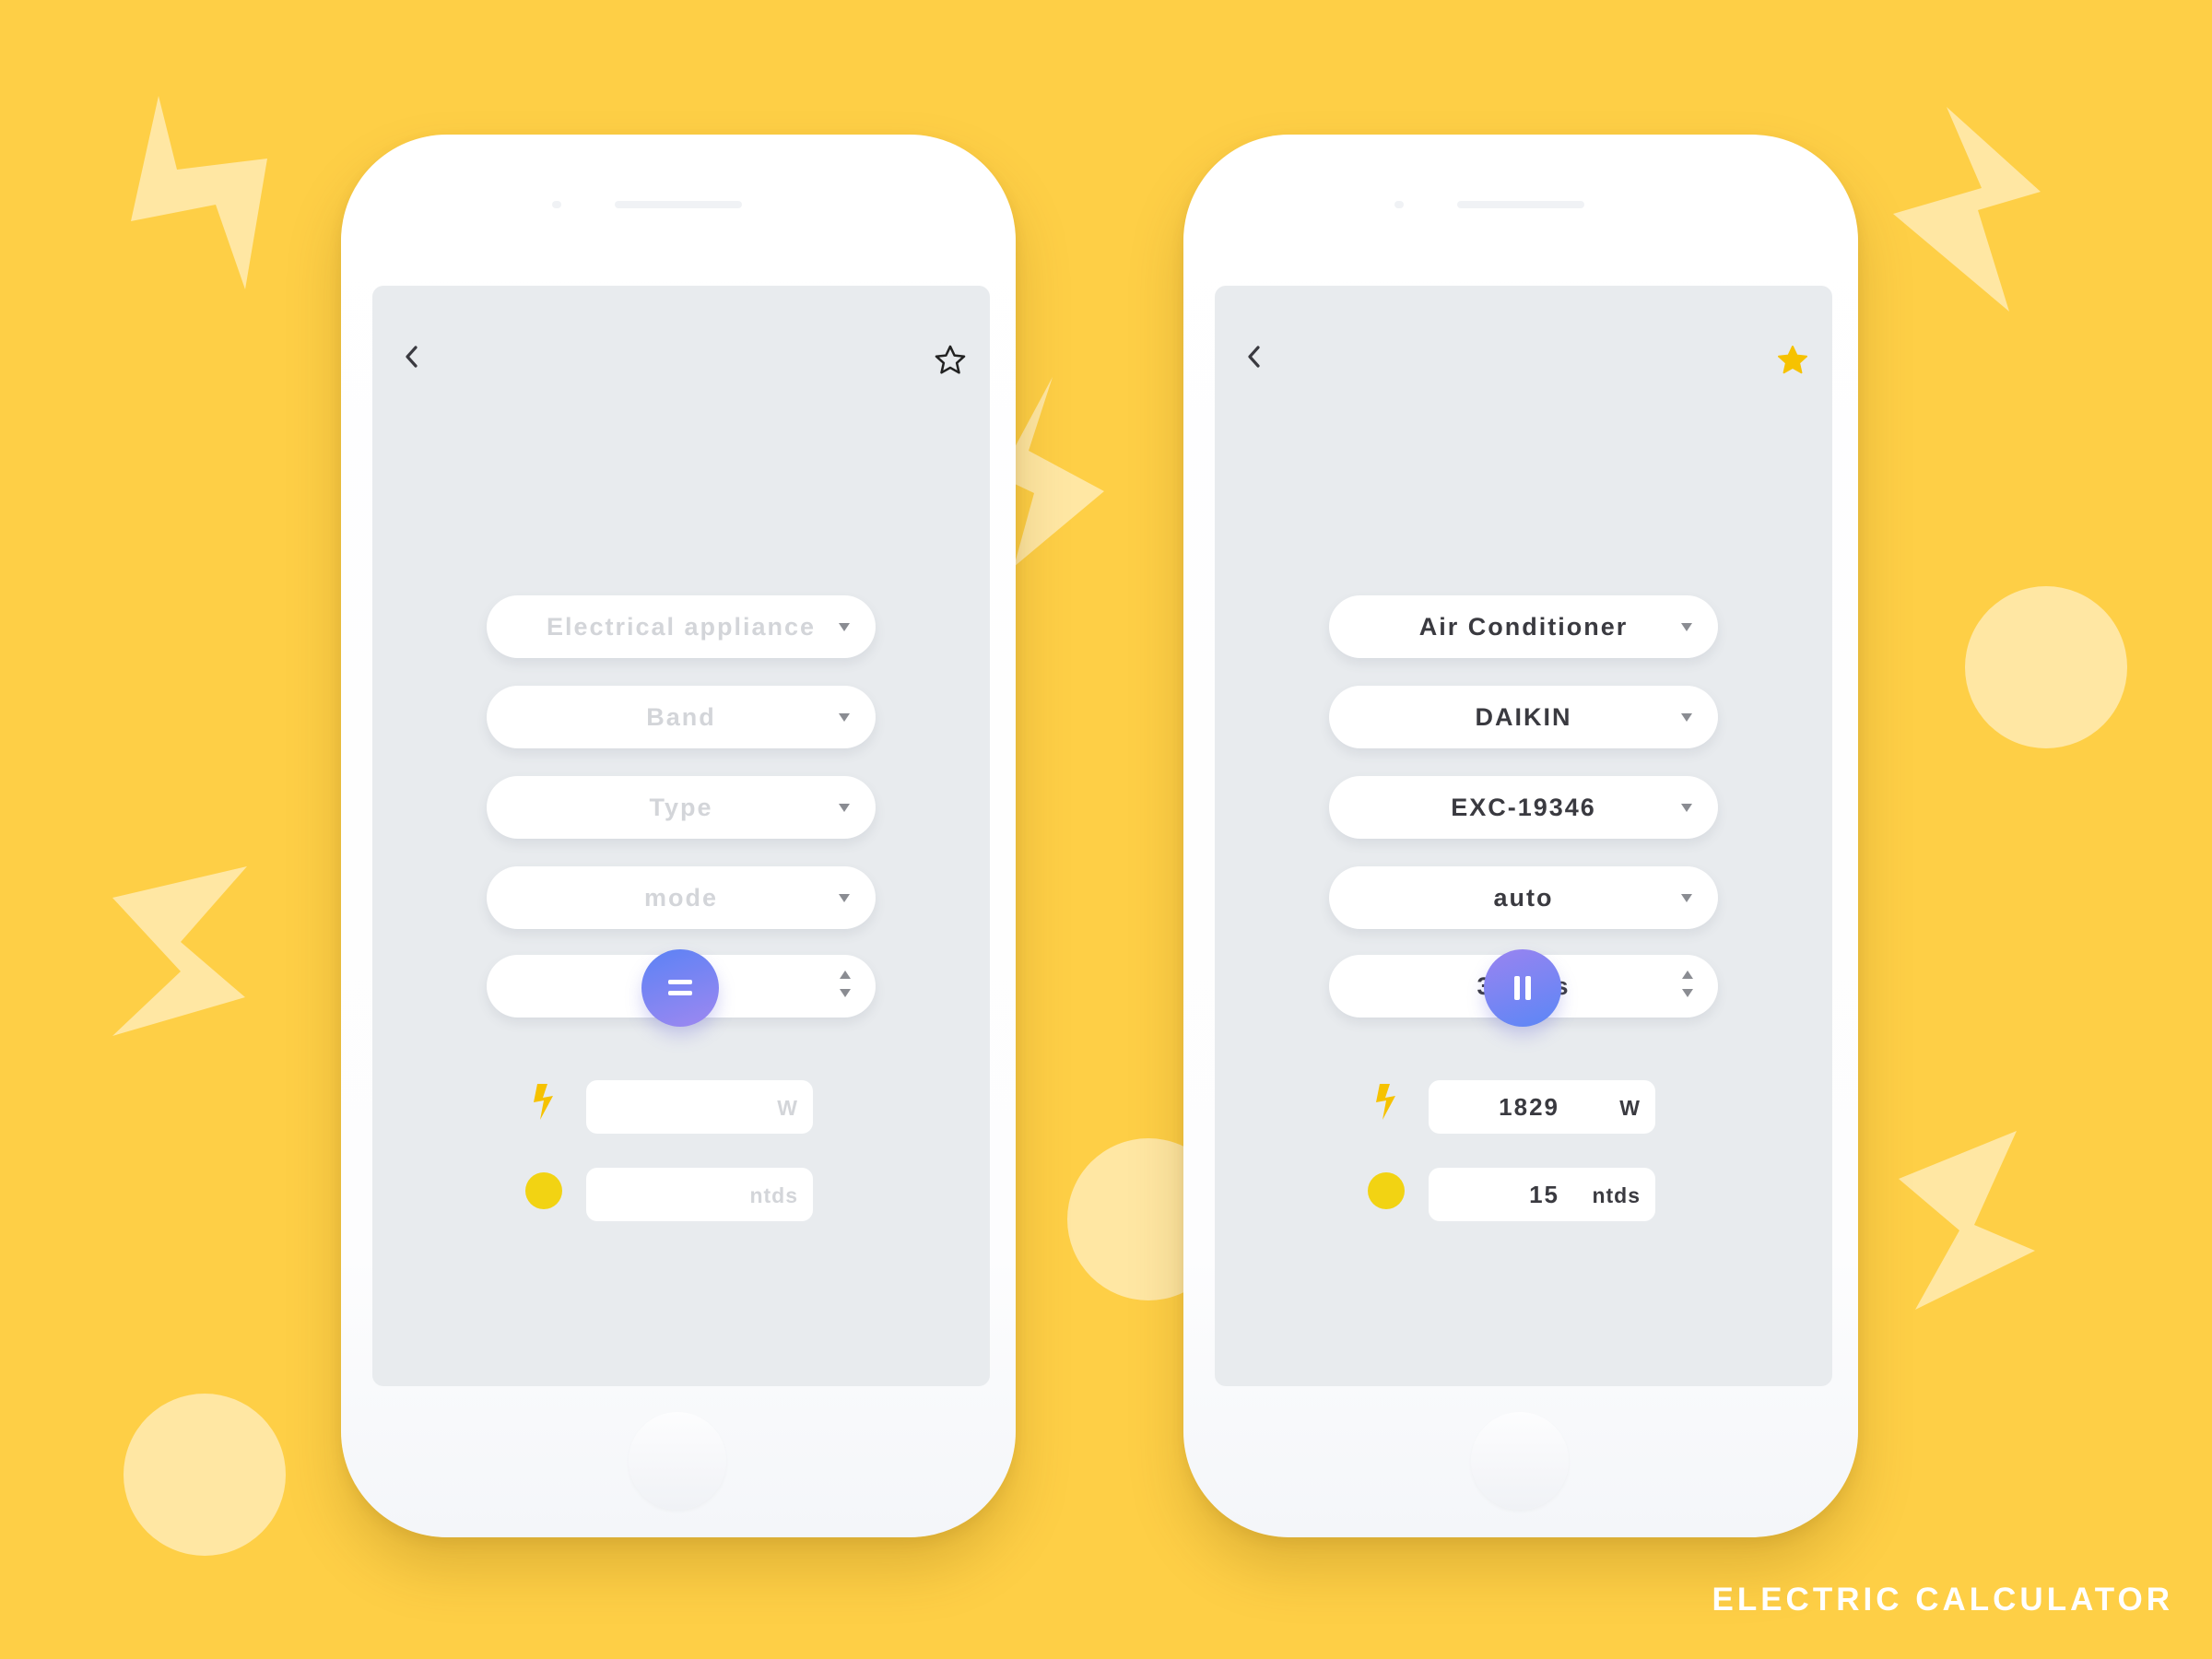 The width and height of the screenshot is (2212, 1659). What do you see at coordinates (1967, 209) in the screenshot?
I see `lightning-decoration-top-right` at bounding box center [1967, 209].